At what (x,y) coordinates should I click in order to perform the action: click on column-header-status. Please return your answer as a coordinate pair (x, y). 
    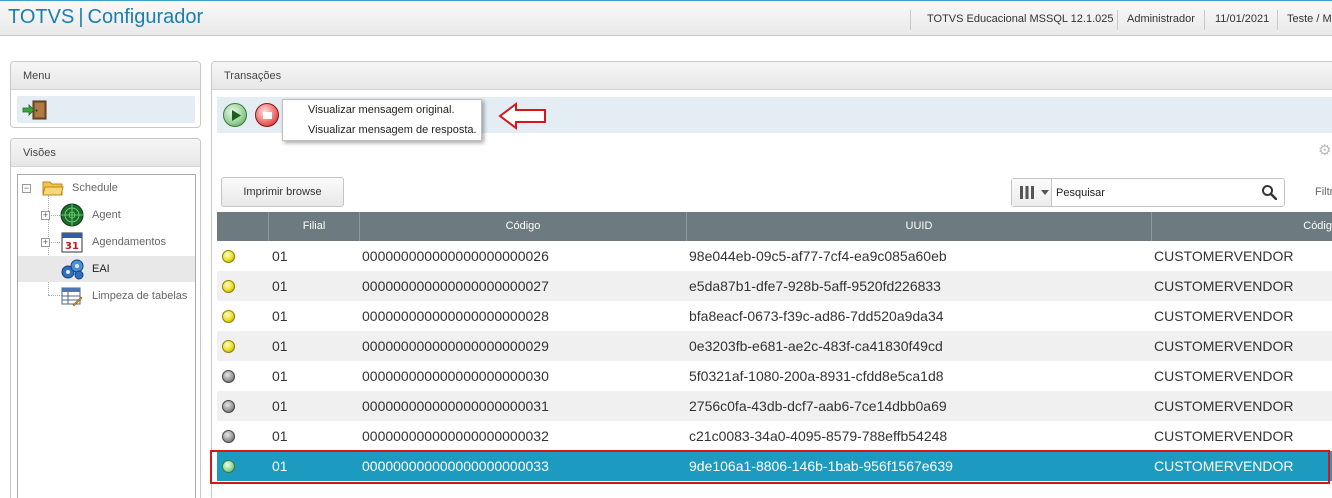
    Looking at the image, I should click on (242, 226).